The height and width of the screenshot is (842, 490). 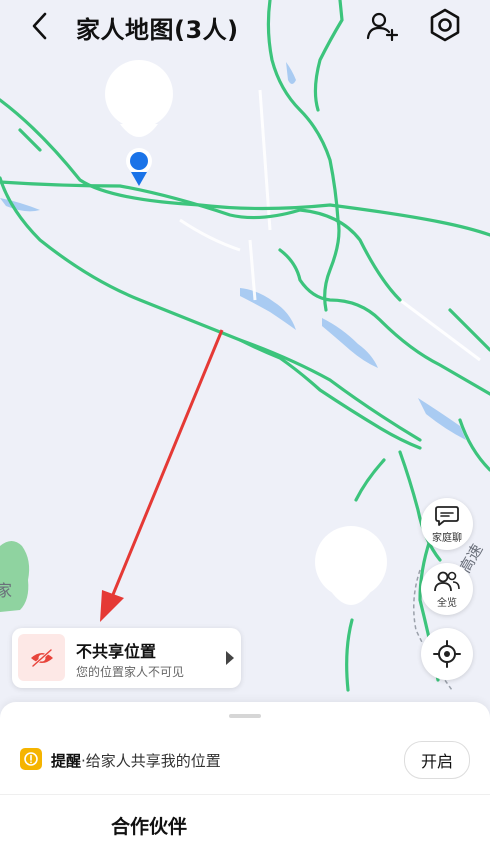 I want to click on page-title: 家人地图(3人), so click(x=157, y=30).